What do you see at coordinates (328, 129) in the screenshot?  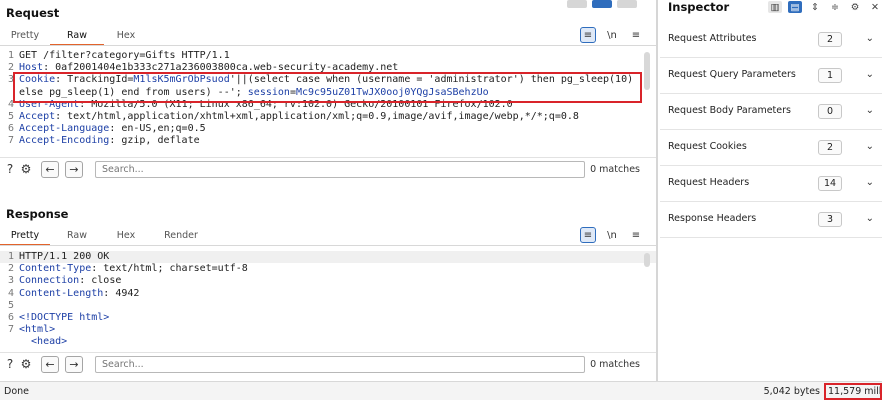 I see `editor-line: 6 Accept-Language: en-US,en;q=0.5` at bounding box center [328, 129].